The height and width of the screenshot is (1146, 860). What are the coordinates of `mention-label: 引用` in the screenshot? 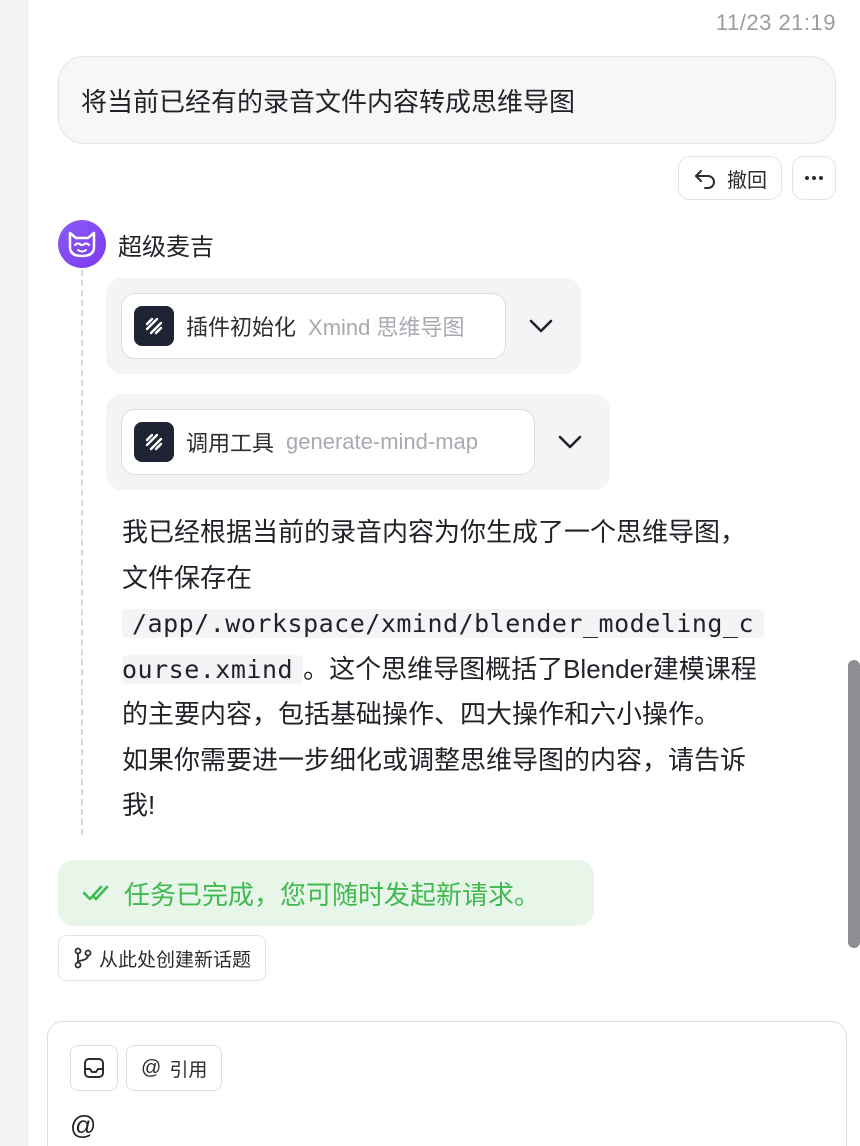 It's located at (188, 1070).